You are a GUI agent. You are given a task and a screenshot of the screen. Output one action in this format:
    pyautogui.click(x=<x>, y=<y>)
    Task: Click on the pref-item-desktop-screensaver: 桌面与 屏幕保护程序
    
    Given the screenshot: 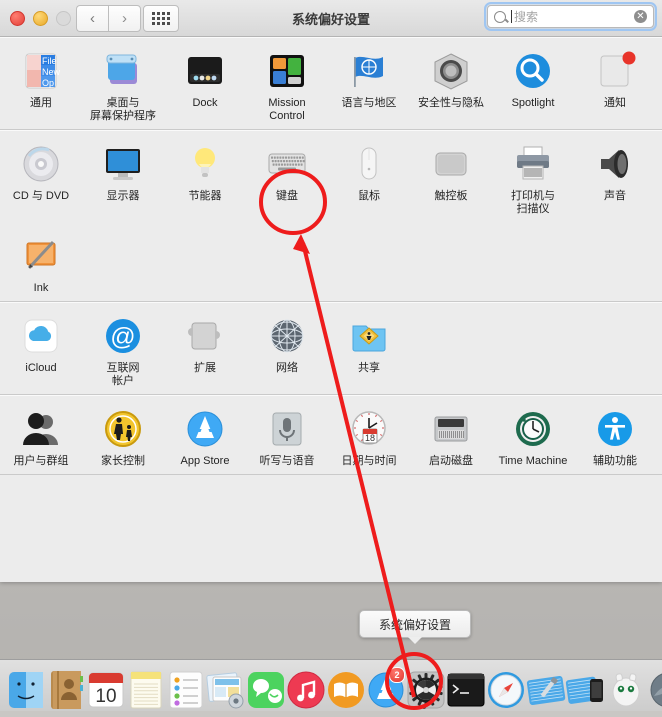 What is the action you would take?
    pyautogui.click(x=123, y=85)
    